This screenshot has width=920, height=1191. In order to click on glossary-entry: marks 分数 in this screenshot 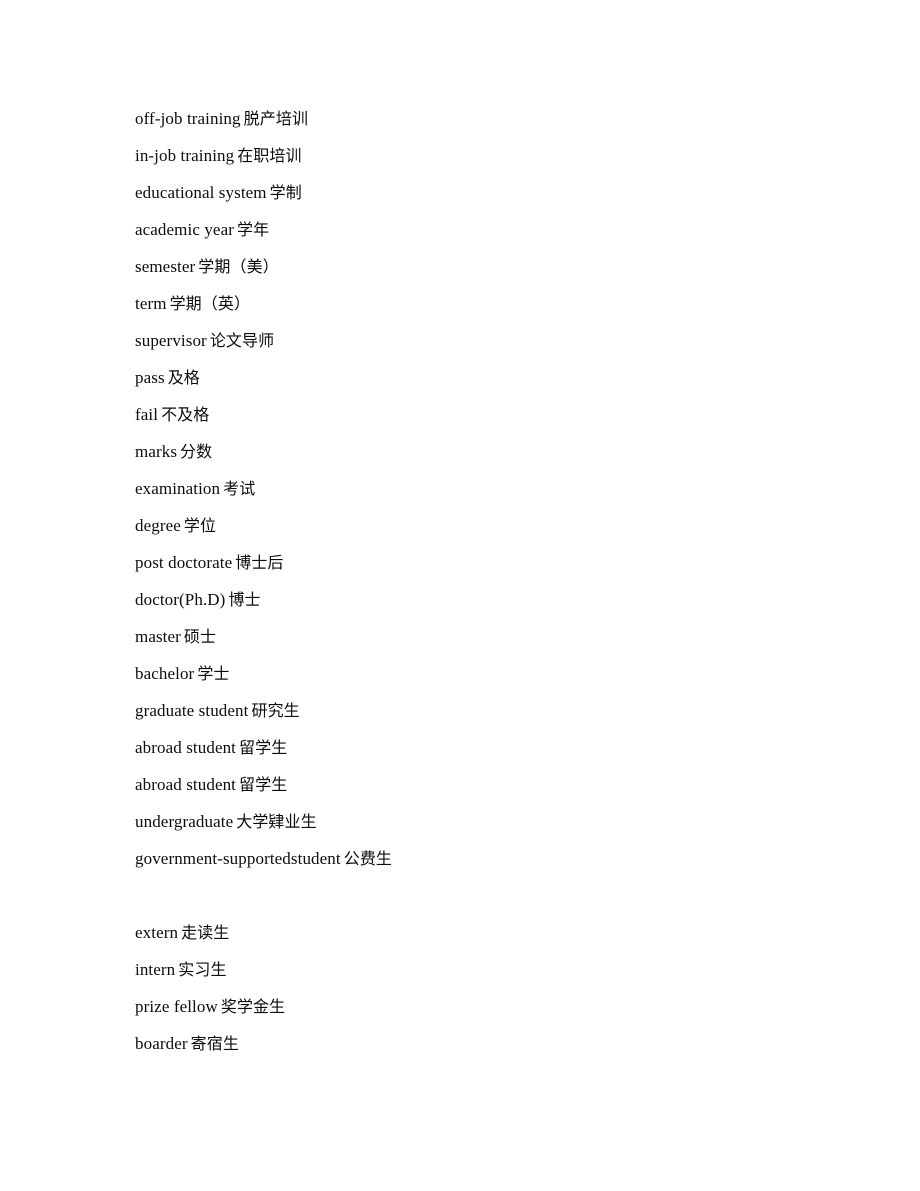, I will do `click(497, 451)`.